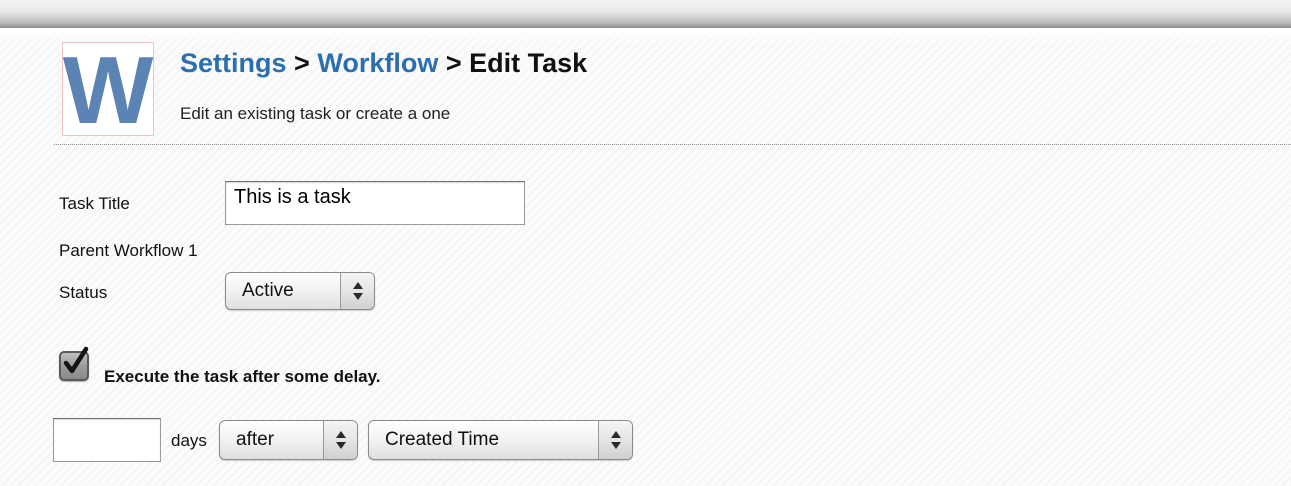  What do you see at coordinates (377, 63) in the screenshot?
I see `breadcrumb-workflow-link: Workflow` at bounding box center [377, 63].